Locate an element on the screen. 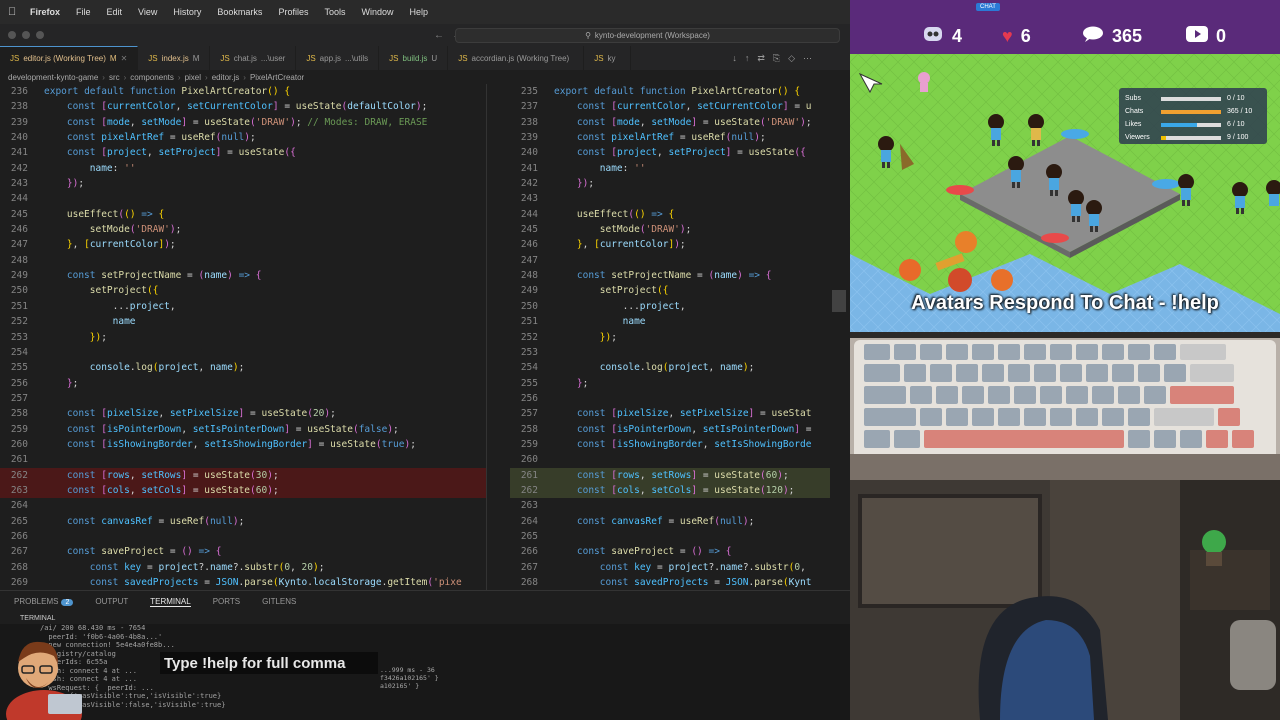 The height and width of the screenshot is (720, 1280). menu-help: Help is located at coordinates (418, 12).